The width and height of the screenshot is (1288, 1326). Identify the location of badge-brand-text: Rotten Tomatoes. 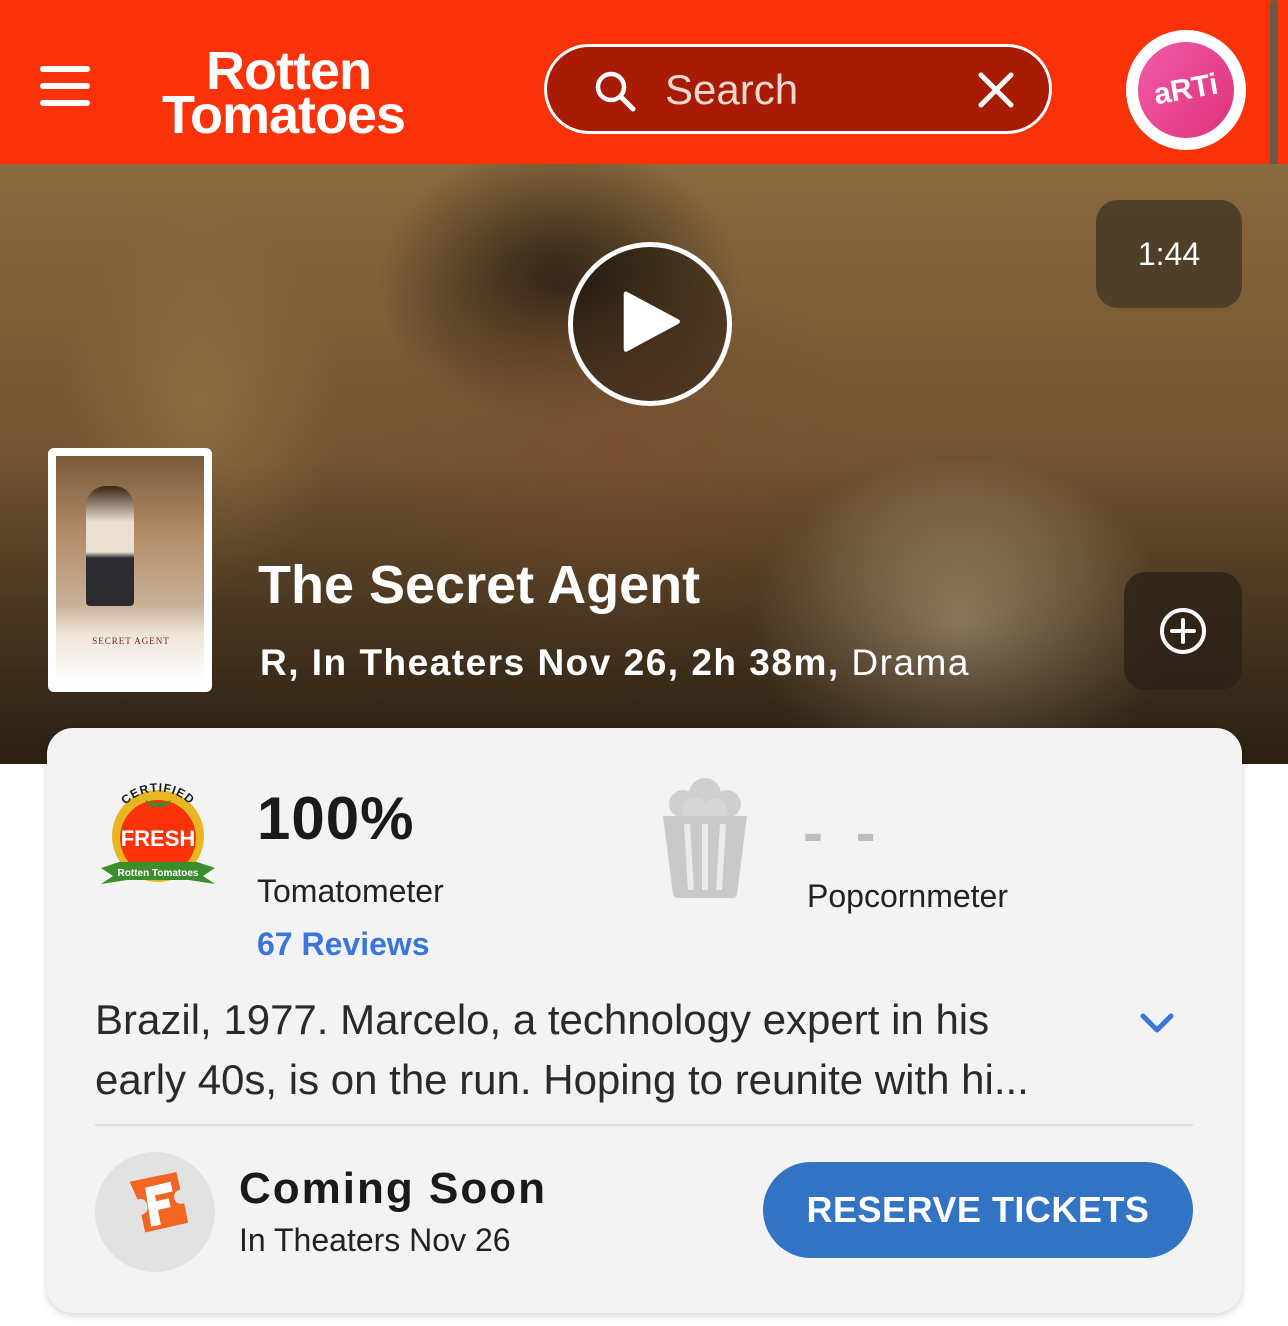
(158, 873).